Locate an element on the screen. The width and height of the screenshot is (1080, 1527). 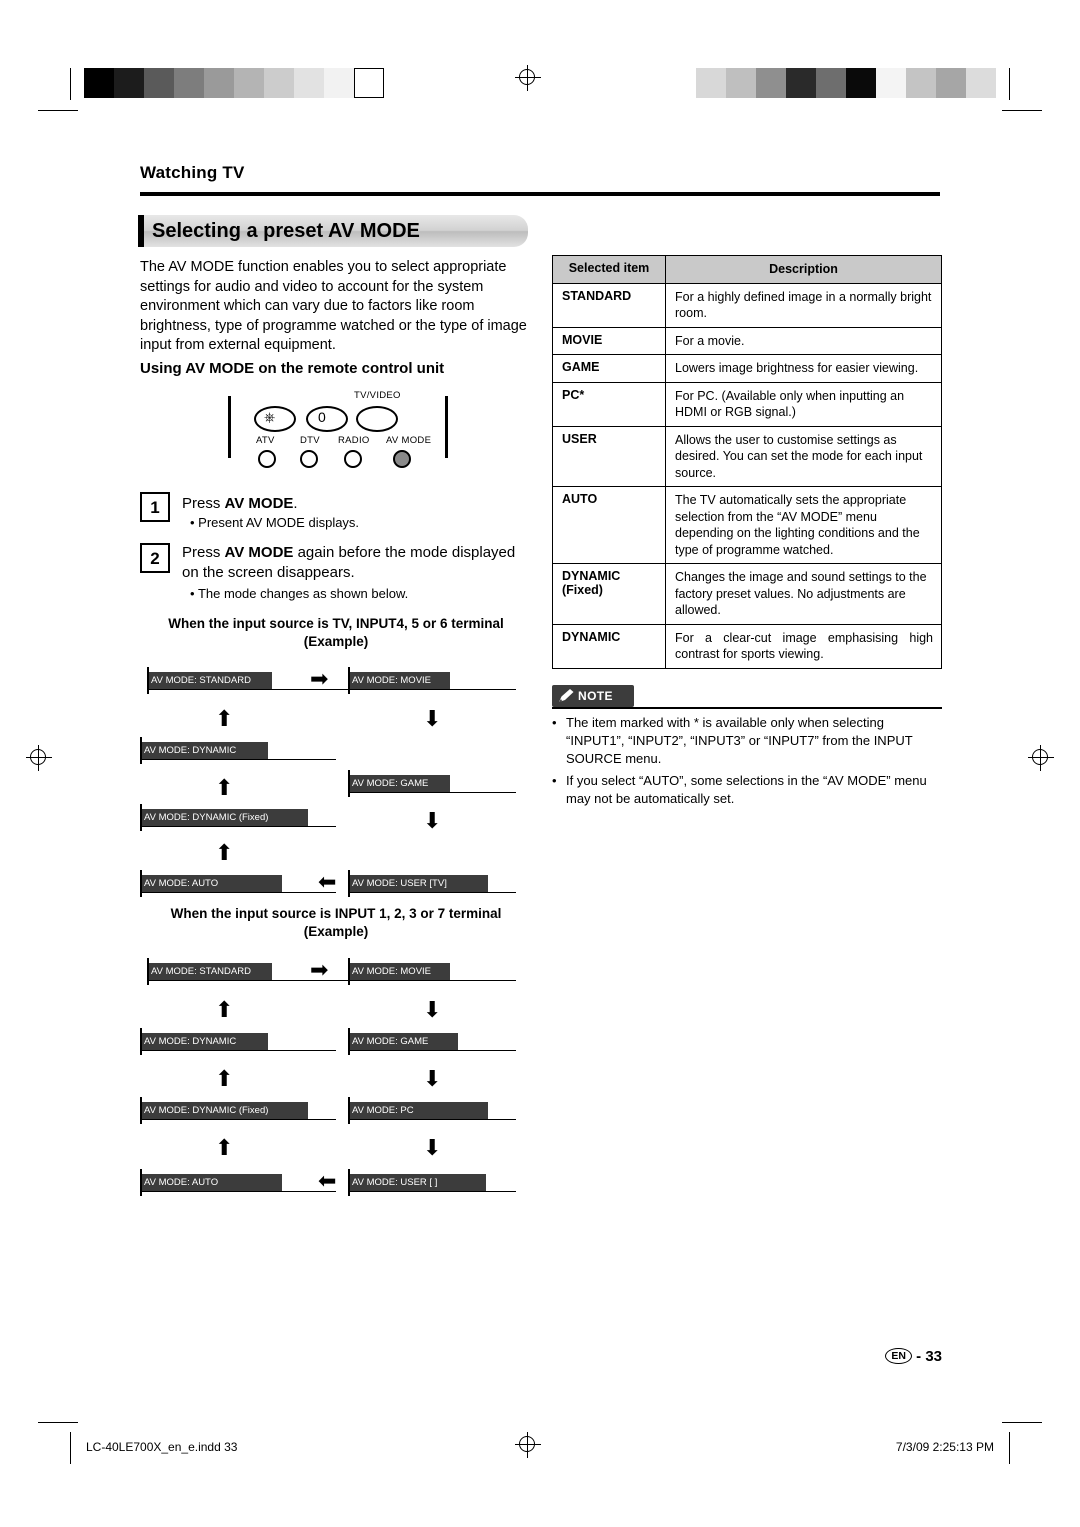
table-cell-item: GAME is located at coordinates (609, 368).